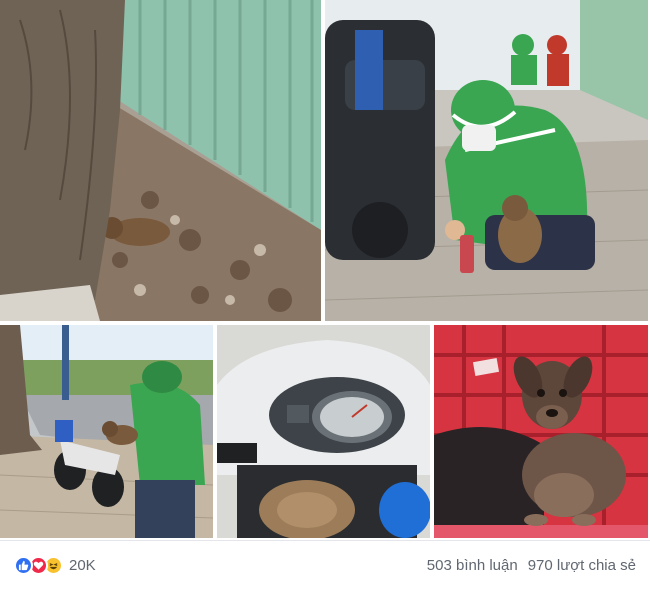  What do you see at coordinates (472, 565) in the screenshot?
I see `comments-count-link: 503 bình luận` at bounding box center [472, 565].